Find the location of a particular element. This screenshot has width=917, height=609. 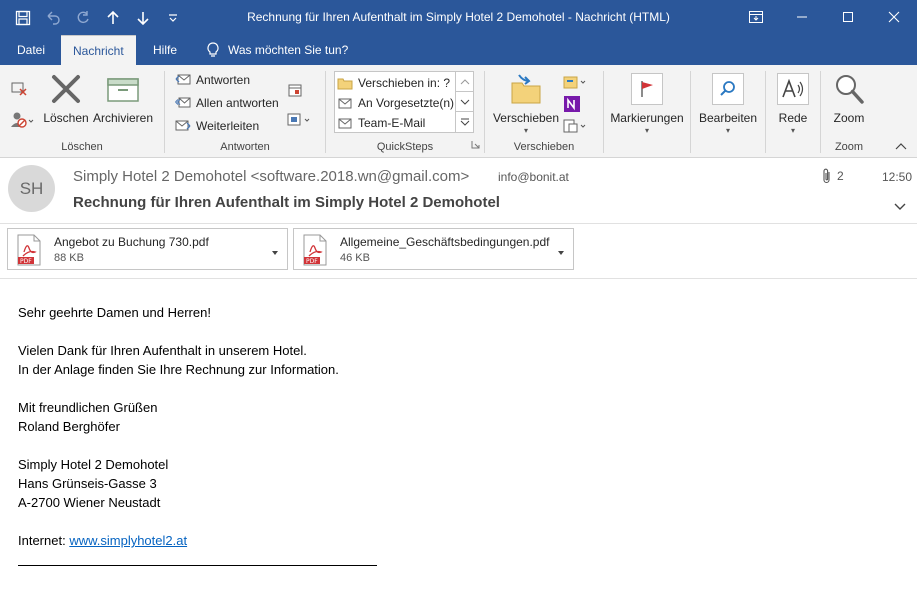

delete-icon is located at coordinates (66, 89).